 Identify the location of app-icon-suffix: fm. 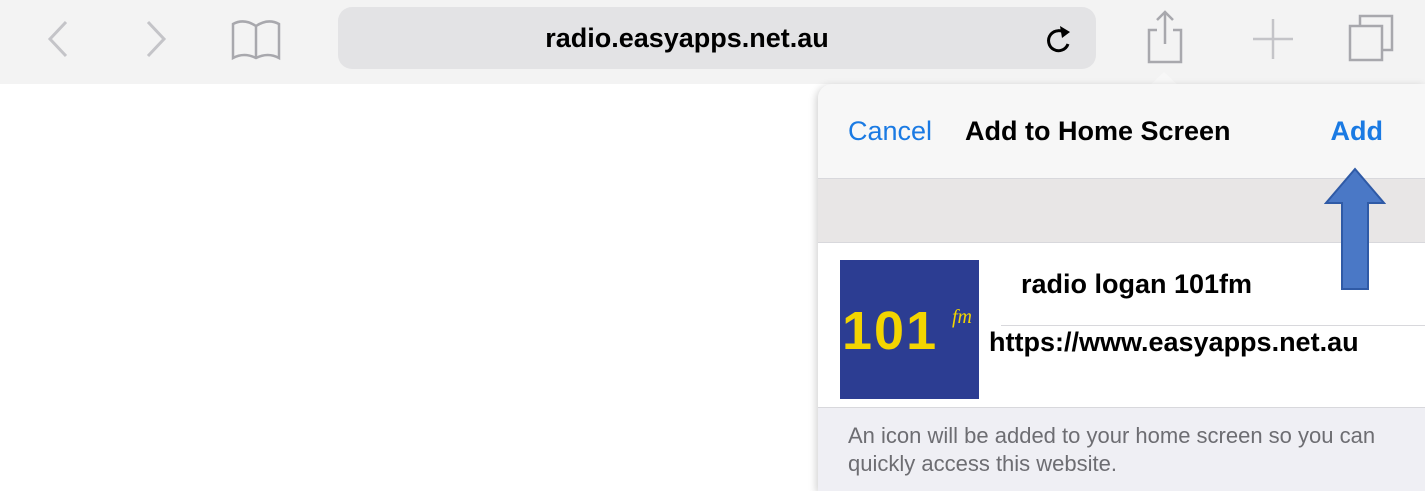
(962, 317).